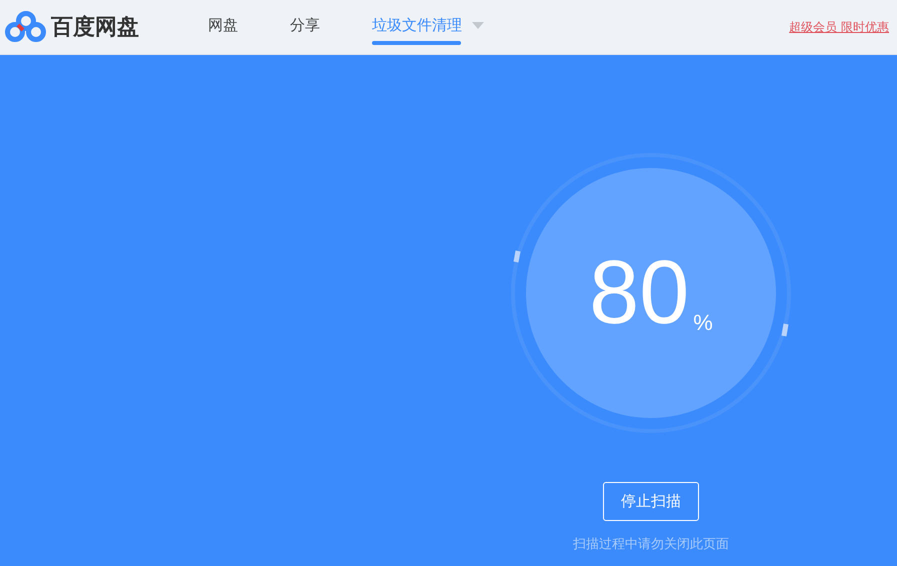 This screenshot has height=566, width=897. What do you see at coordinates (428, 27) in the screenshot?
I see `nav-tab: 垃圾文件清理` at bounding box center [428, 27].